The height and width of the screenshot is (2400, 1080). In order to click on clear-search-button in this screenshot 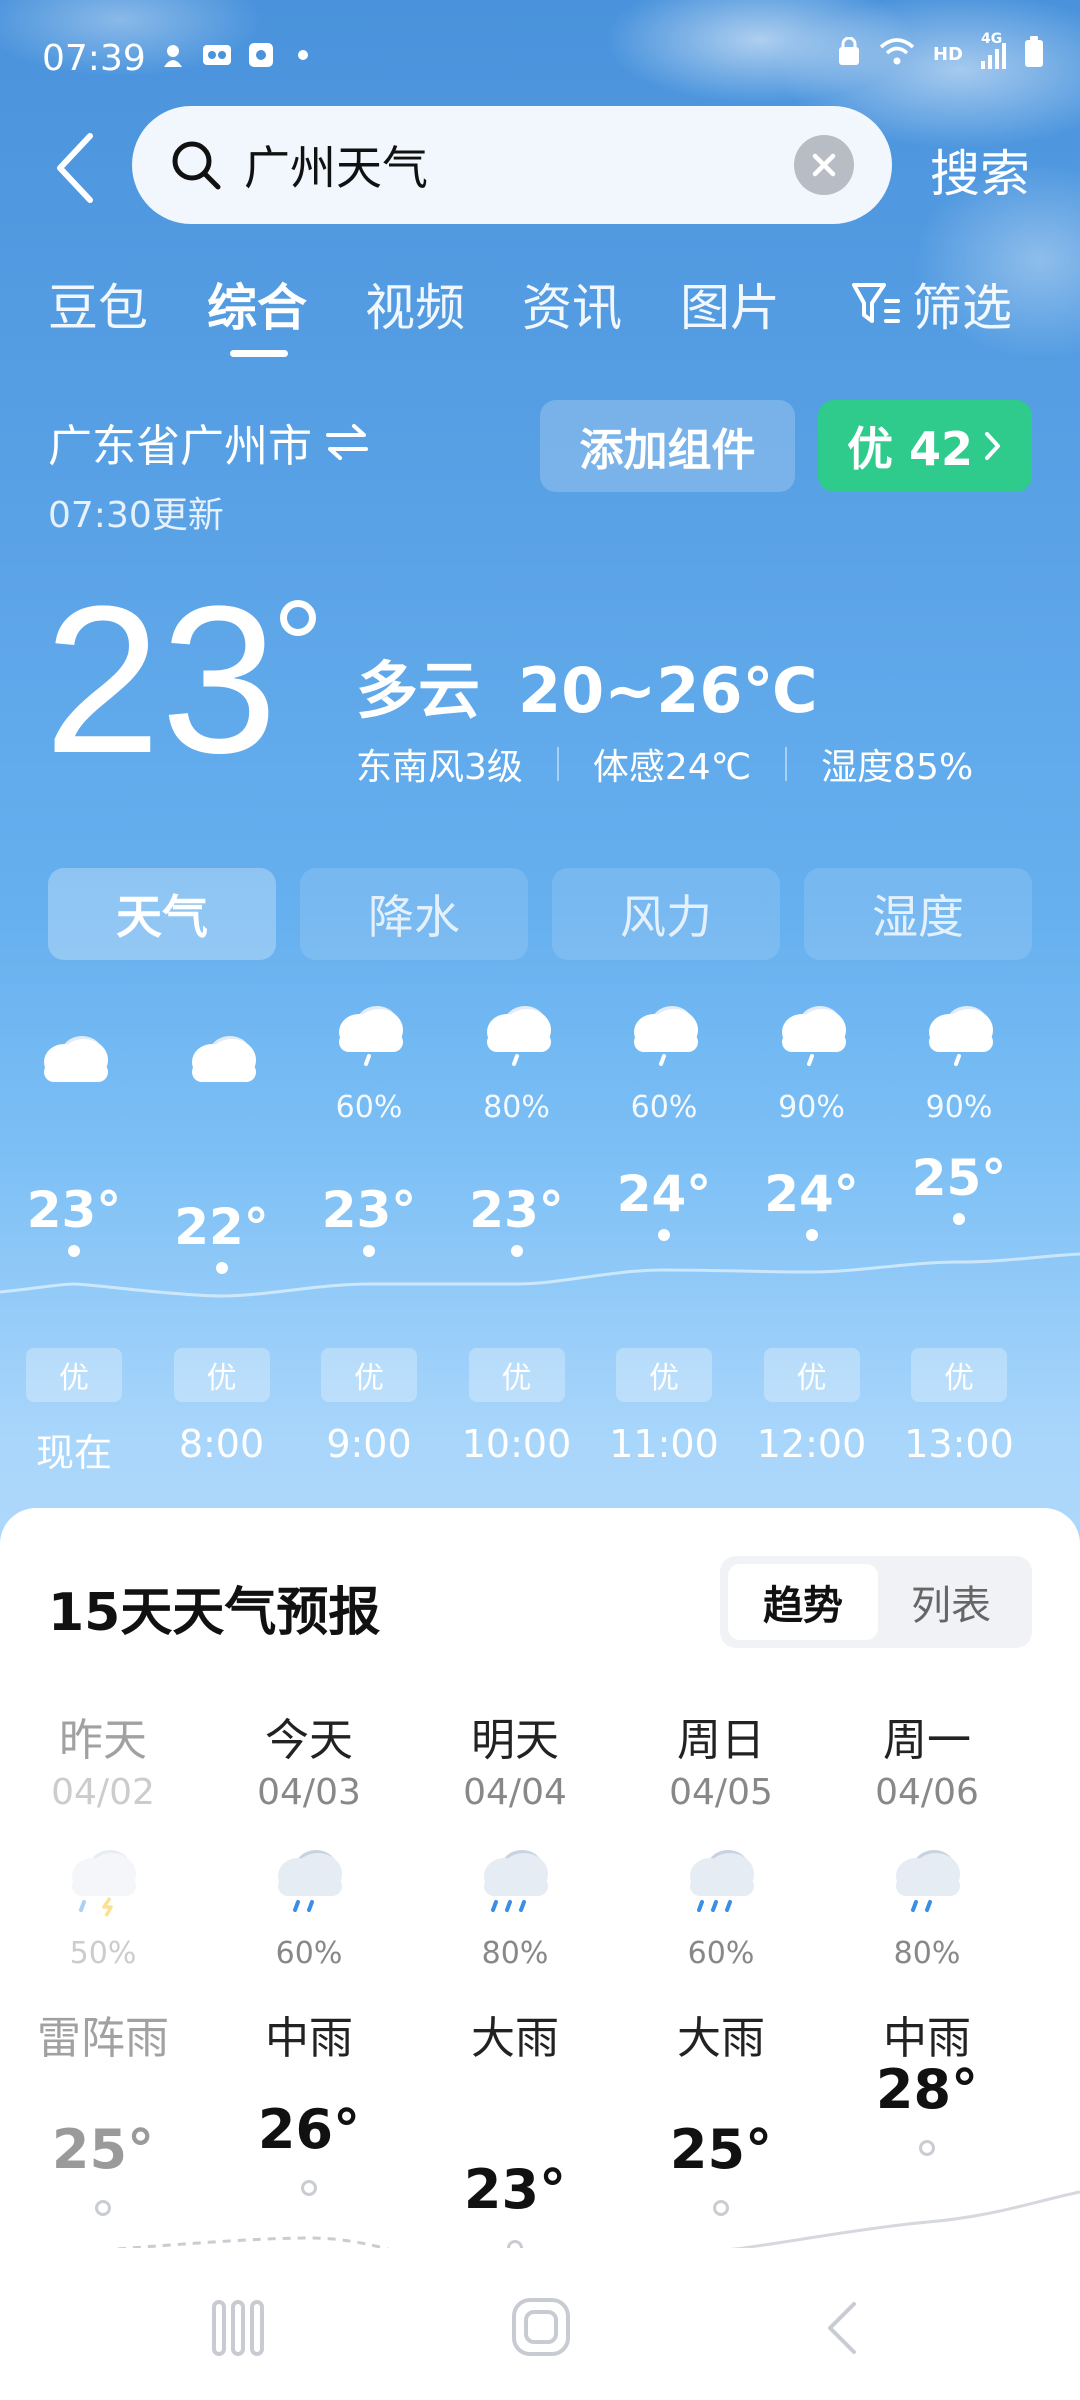, I will do `click(824, 165)`.